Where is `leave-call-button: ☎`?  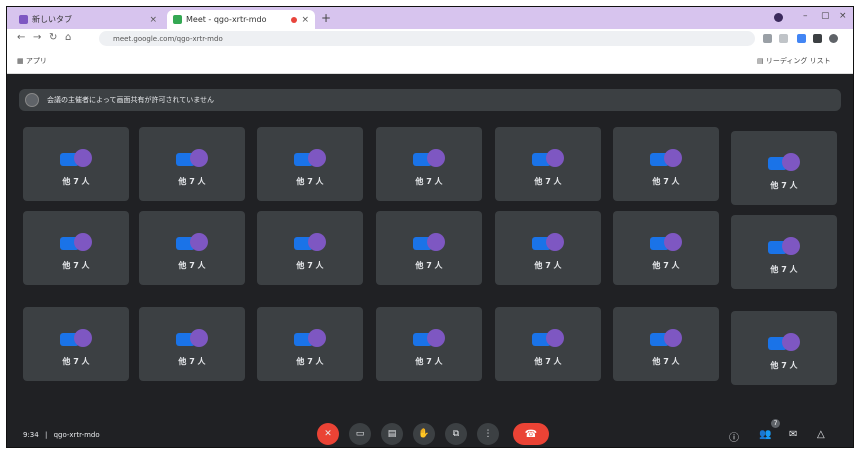 leave-call-button: ☎ is located at coordinates (531, 434).